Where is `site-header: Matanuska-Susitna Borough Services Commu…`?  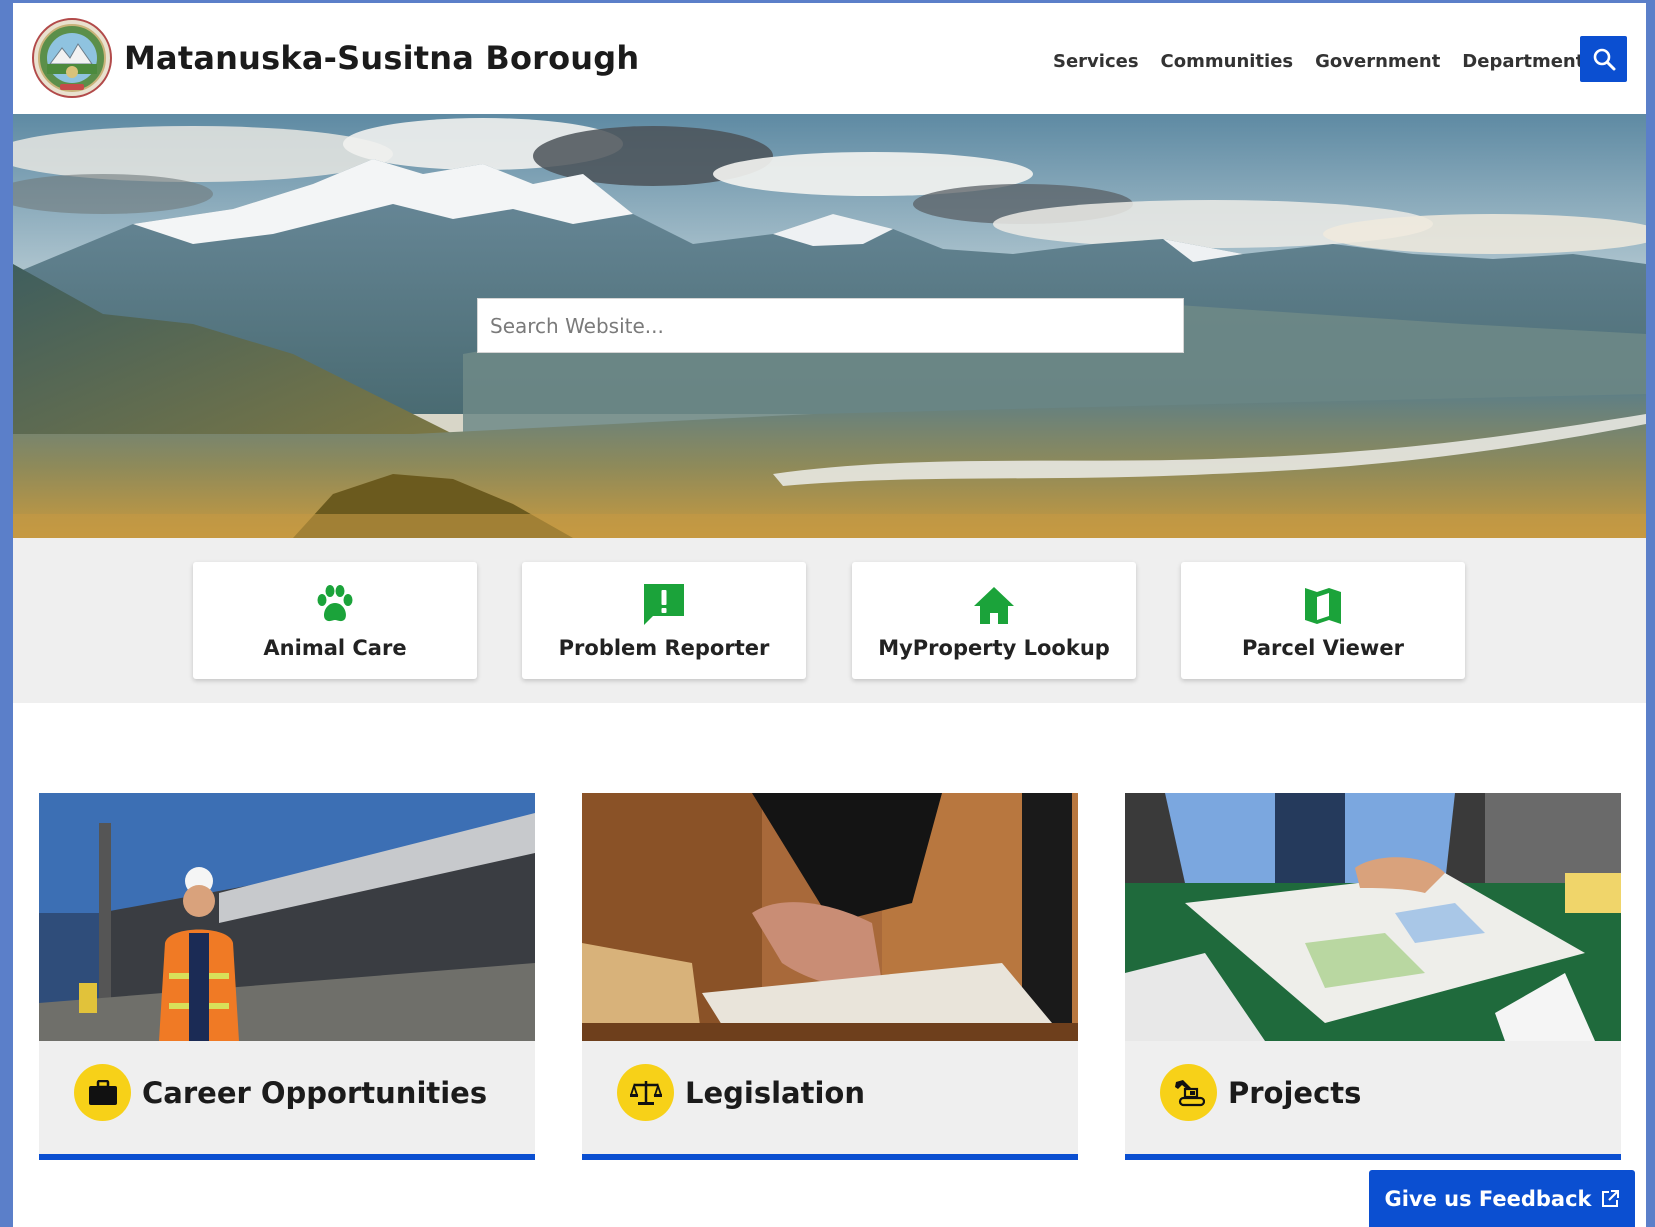
site-header: Matanuska-Susitna Borough Services Commu… is located at coordinates (829, 58).